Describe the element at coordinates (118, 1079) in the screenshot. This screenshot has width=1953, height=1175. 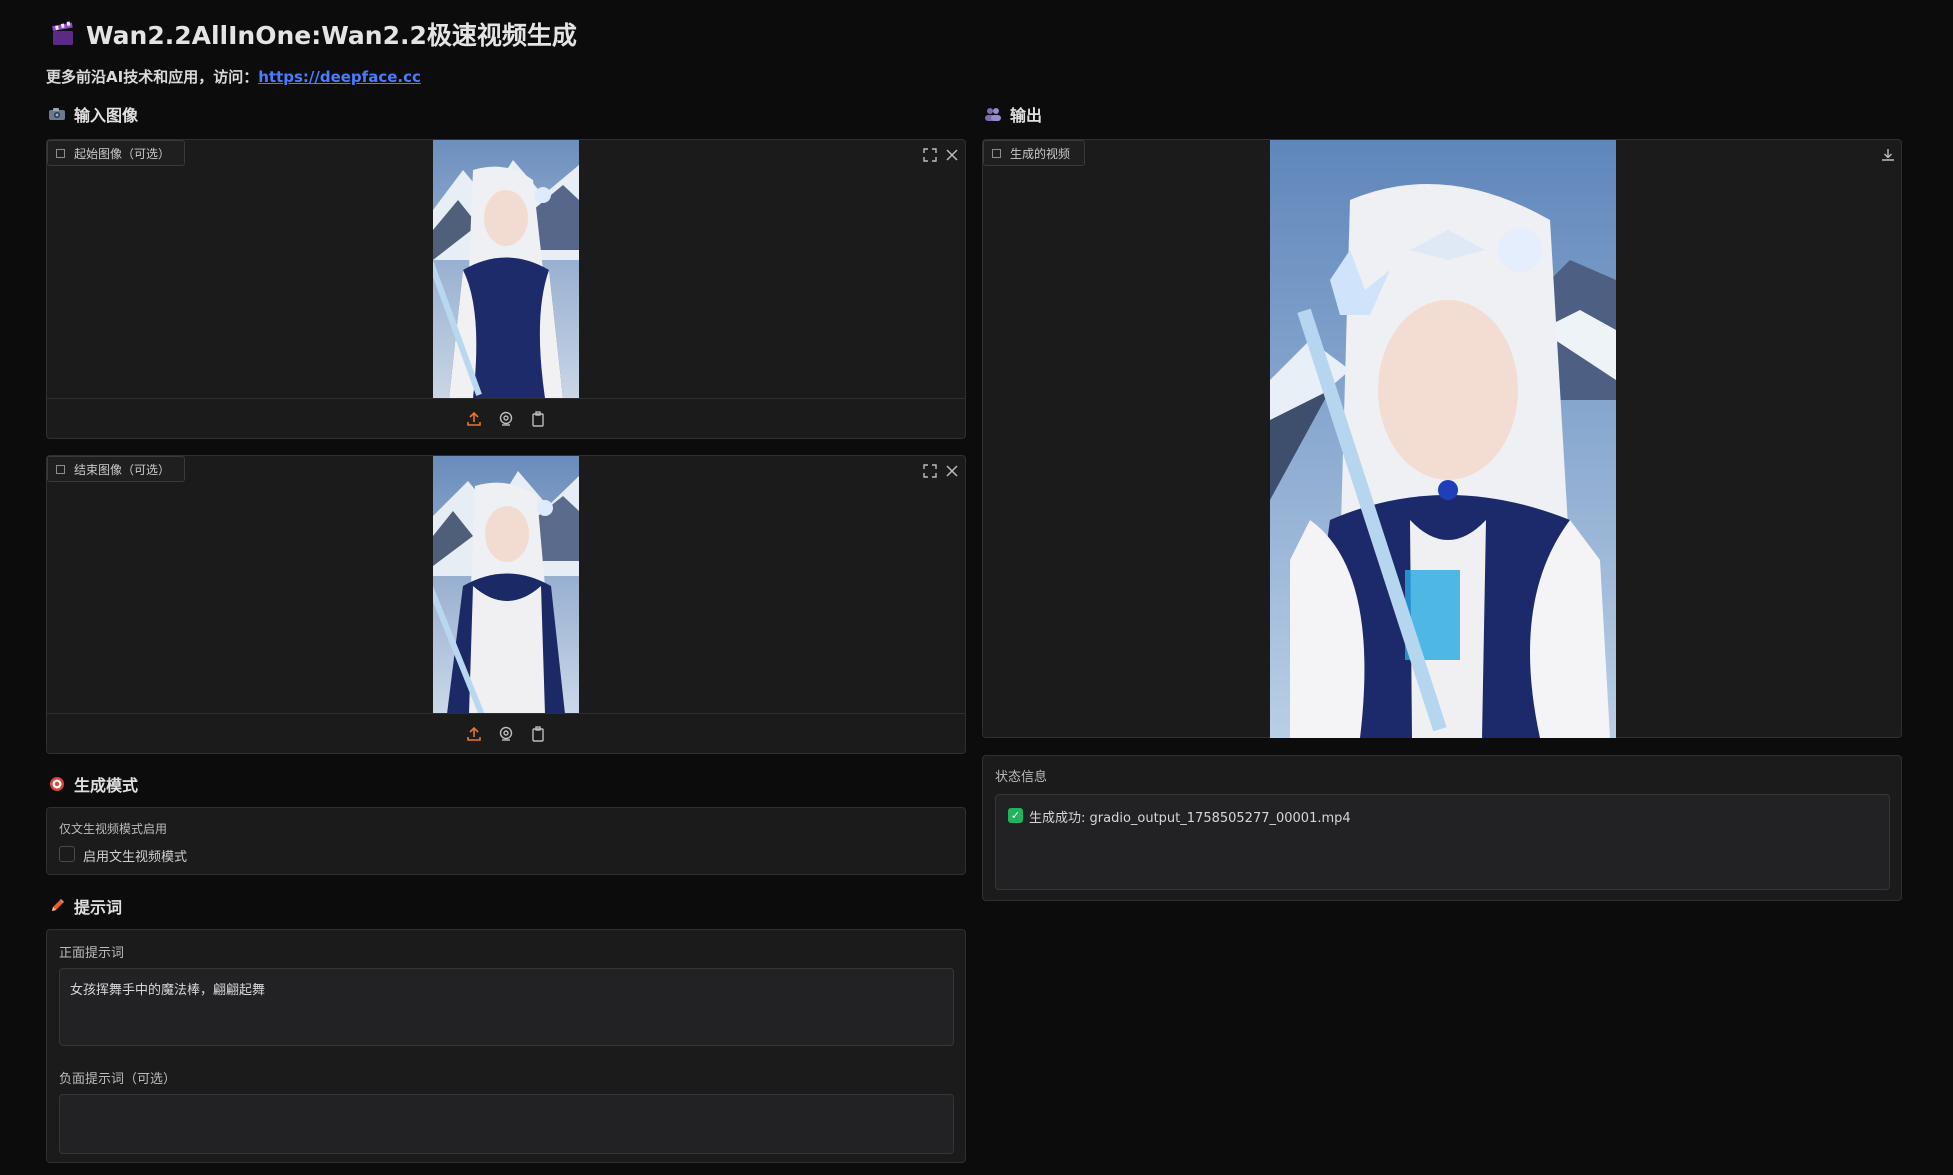
I see `negative-prompt-label: 负面提示词（可选）` at that location.